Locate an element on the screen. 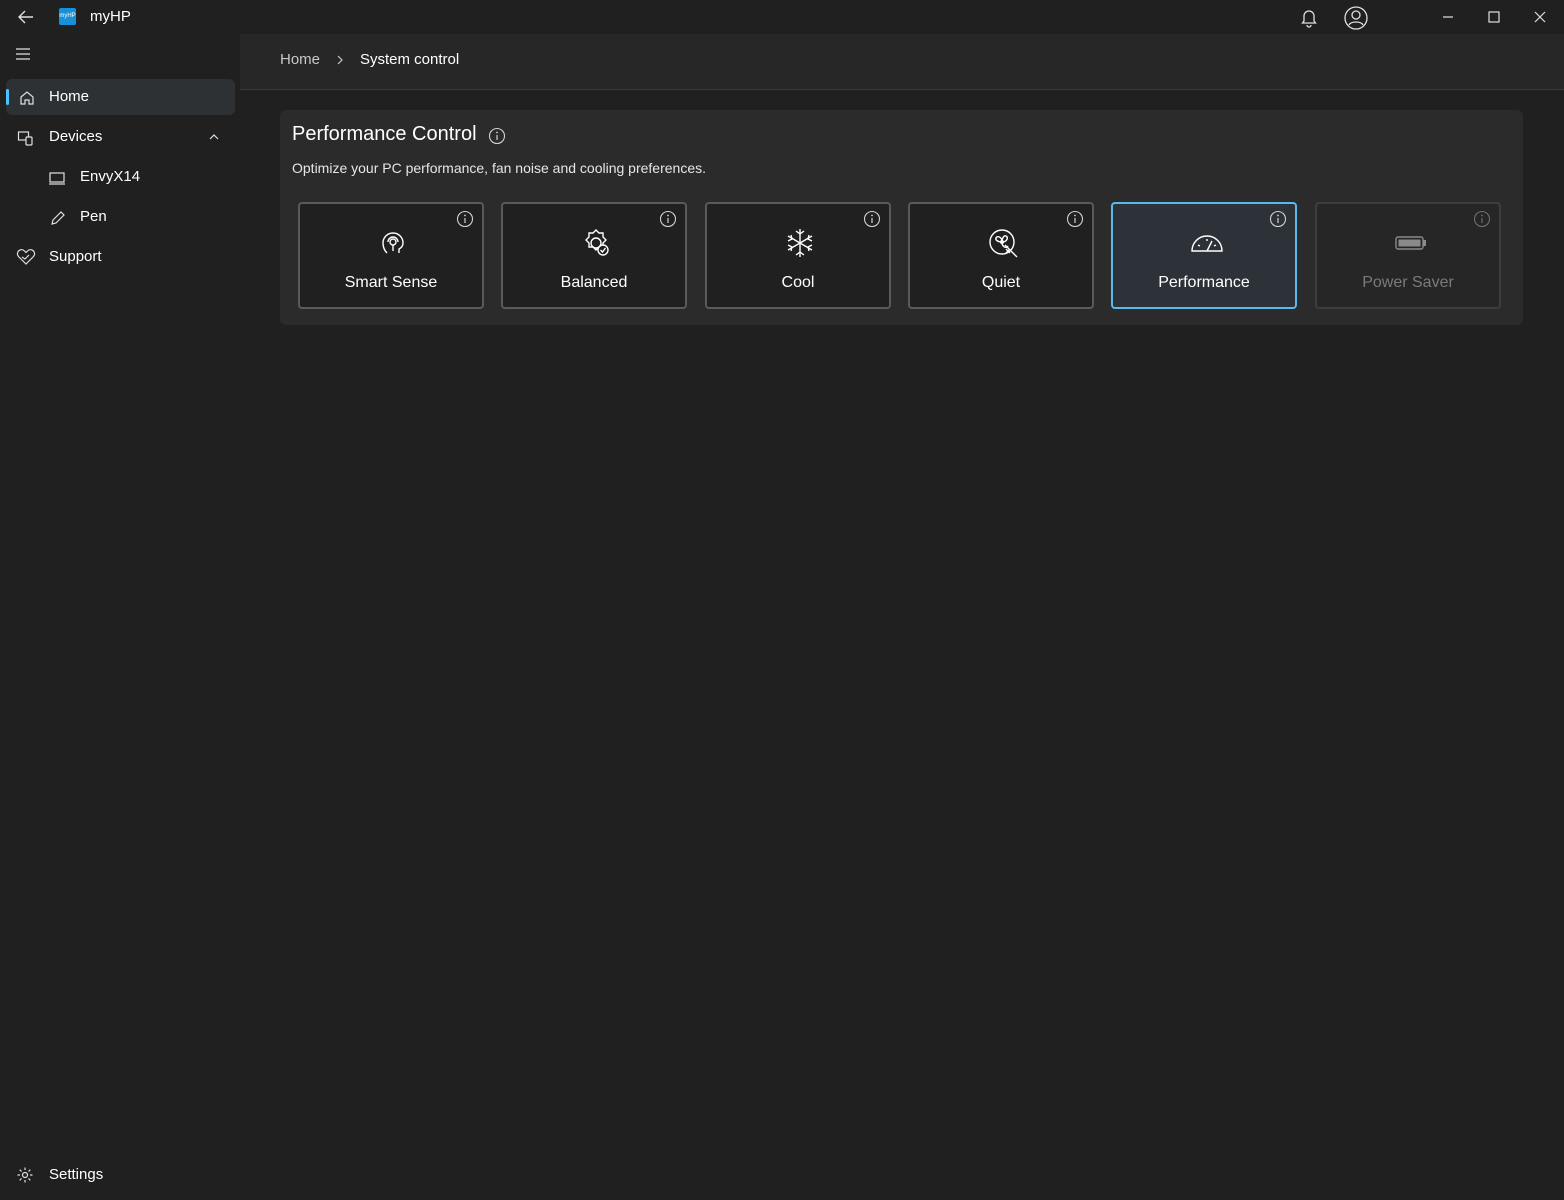 This screenshot has height=1200, width=1564. hamburger-menu-icon is located at coordinates (23, 54).